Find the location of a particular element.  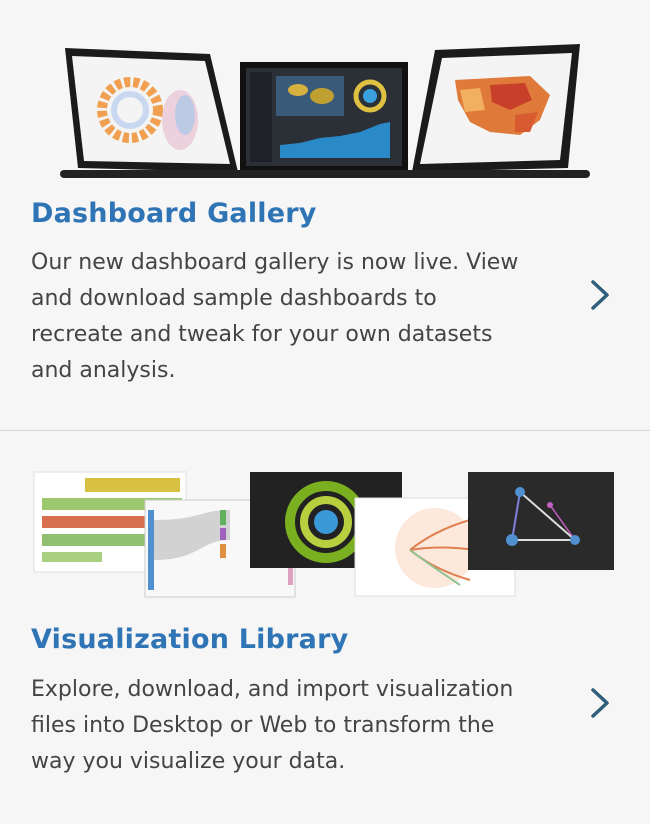

description-line: and download sample dashboards to is located at coordinates (234, 298).